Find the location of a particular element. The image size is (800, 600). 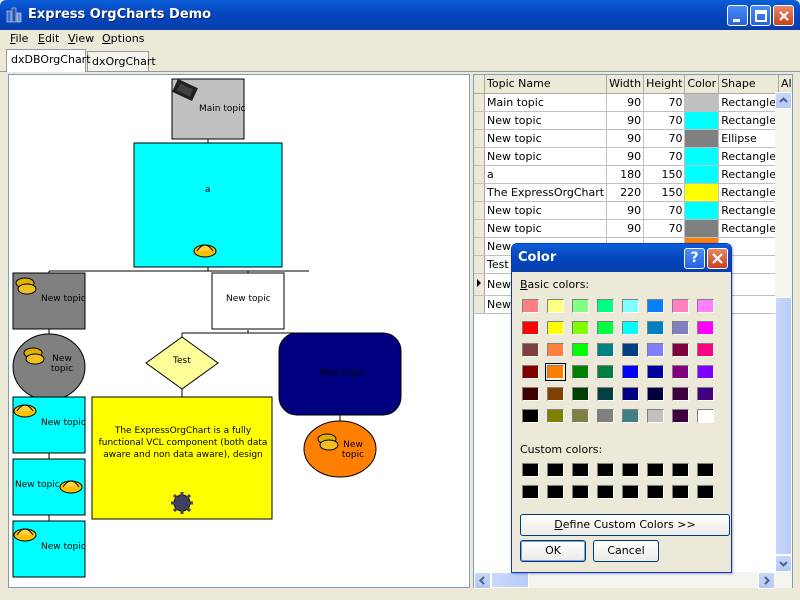

scroll-down-button is located at coordinates (783, 563).